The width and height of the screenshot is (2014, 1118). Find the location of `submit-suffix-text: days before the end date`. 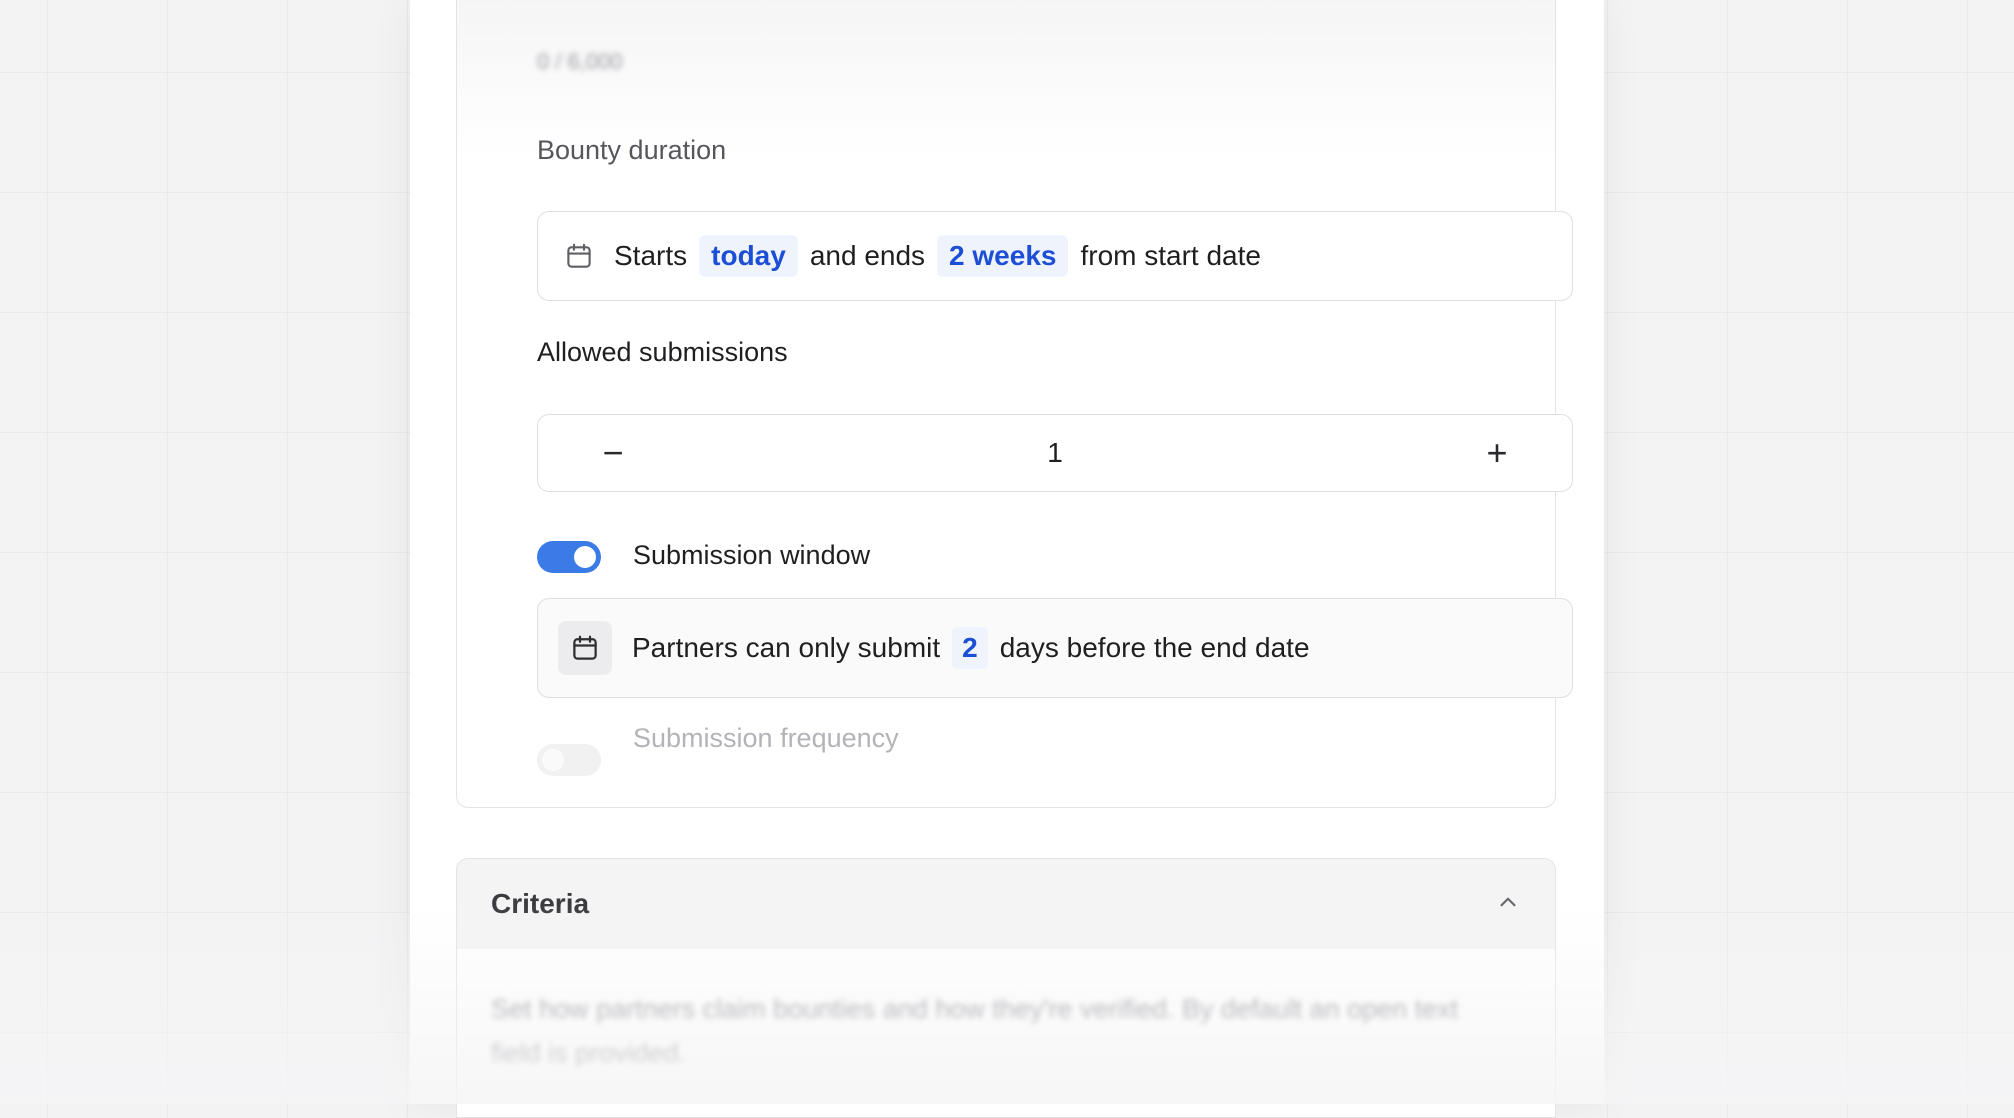

submit-suffix-text: days before the end date is located at coordinates (1154, 647).